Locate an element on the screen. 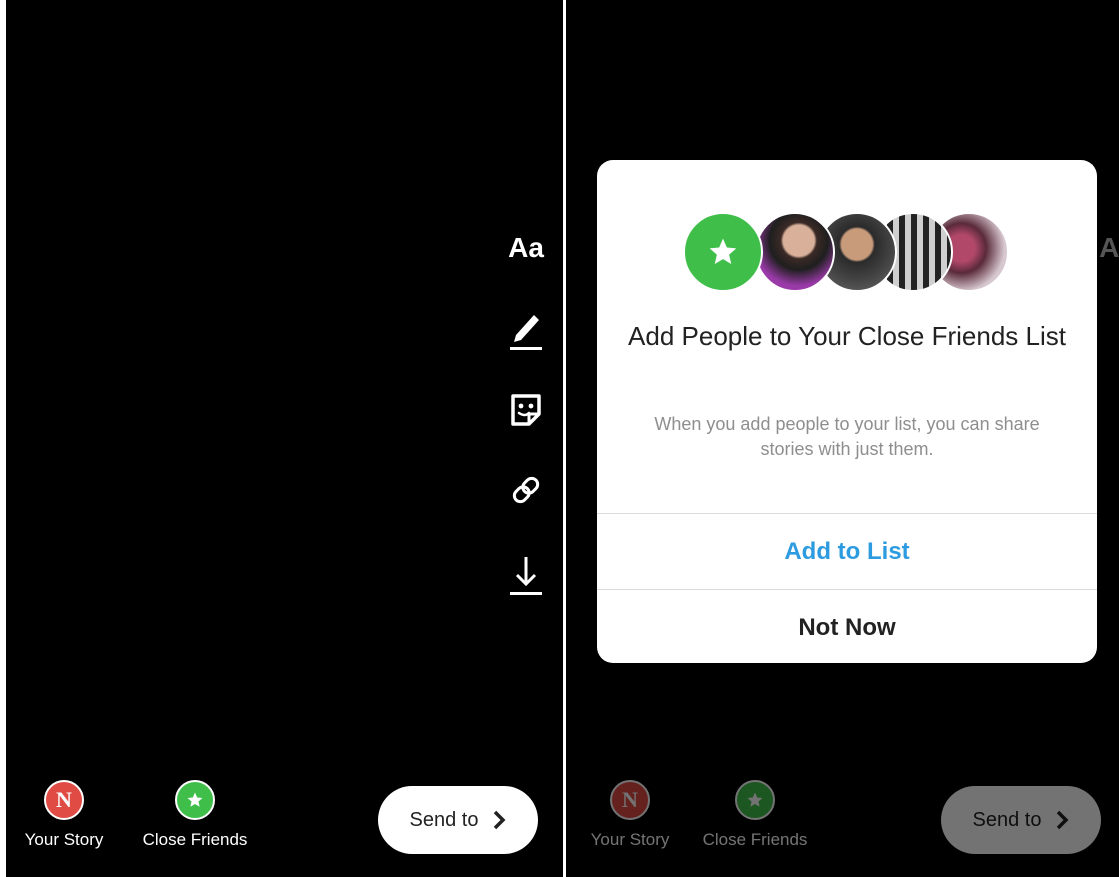 This screenshot has height=877, width=1119. close-friends-avatar-dimmed is located at coordinates (755, 800).